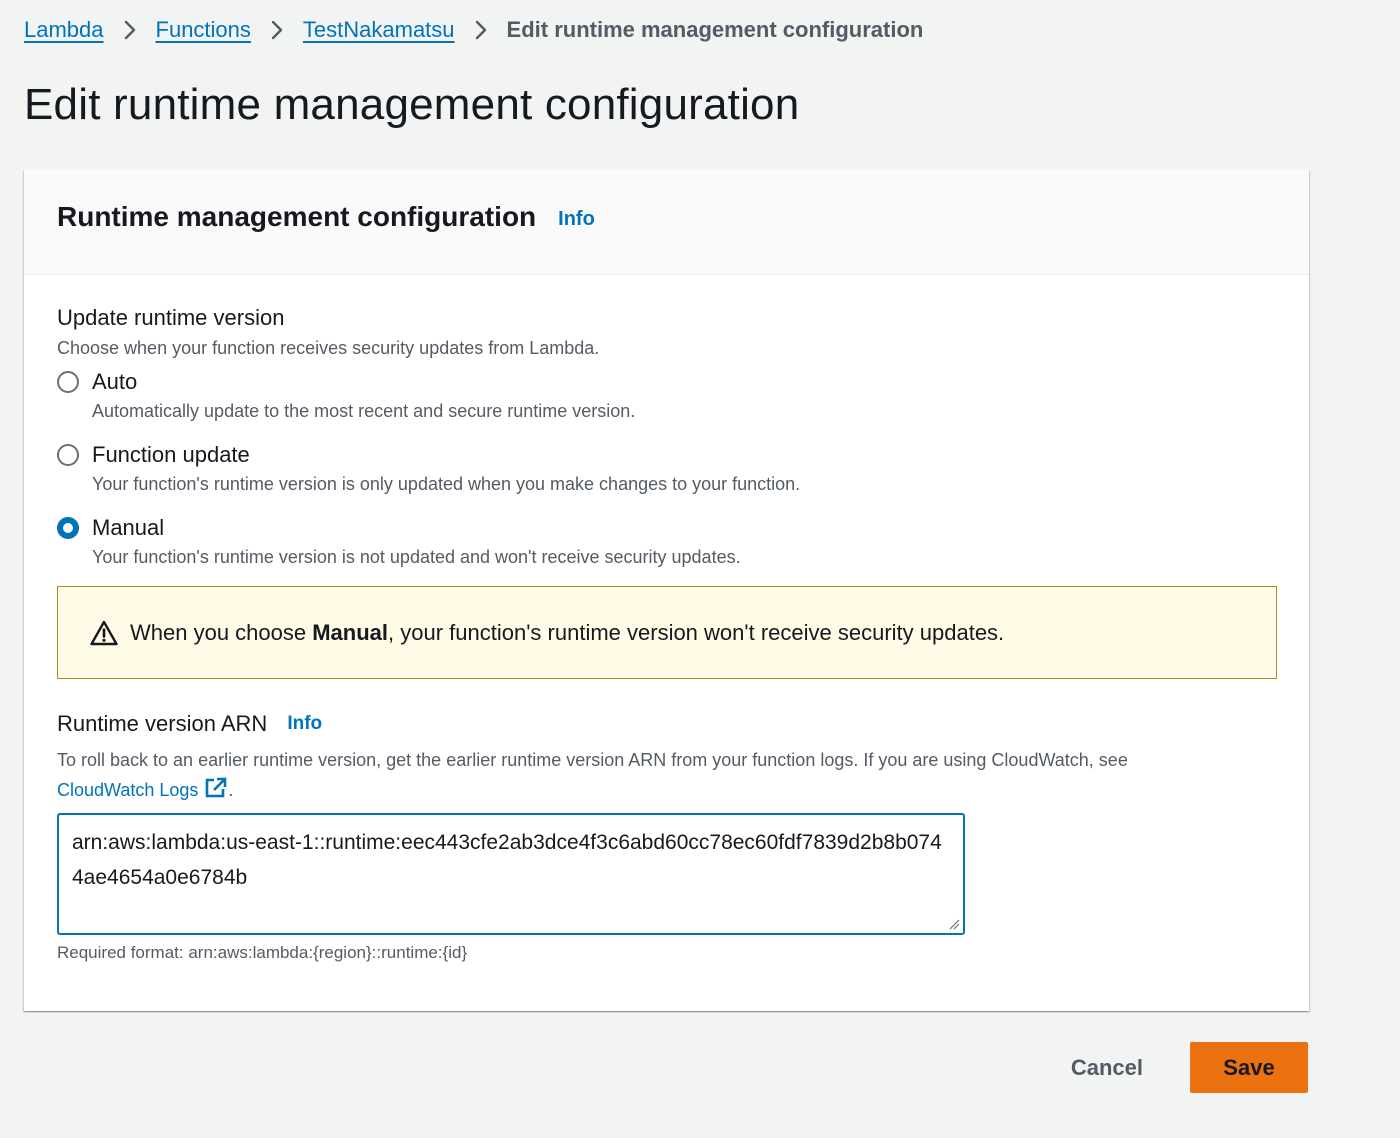 Image resolution: width=1400 pixels, height=1138 pixels. I want to click on page-title: Edit runtime management configuration, so click(412, 104).